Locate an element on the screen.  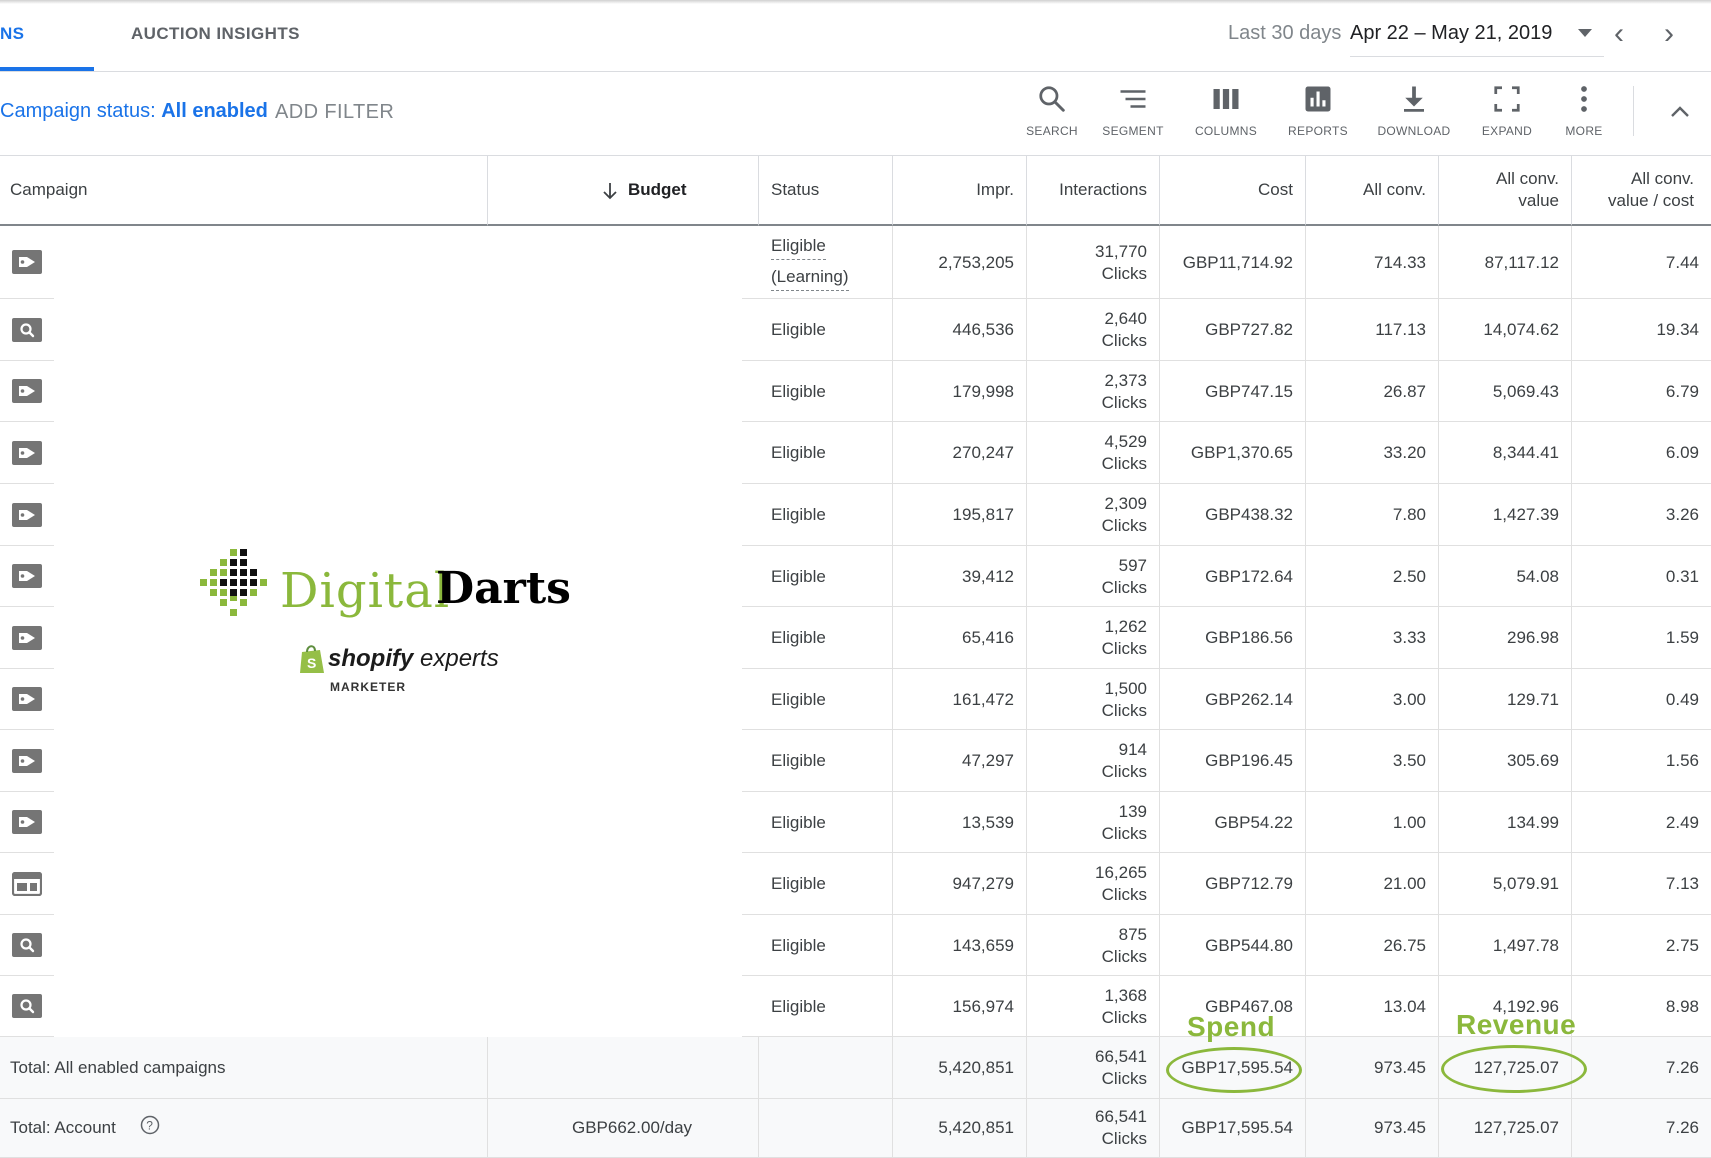
download-tool-button: DOWNLOAD is located at coordinates (1414, 111).